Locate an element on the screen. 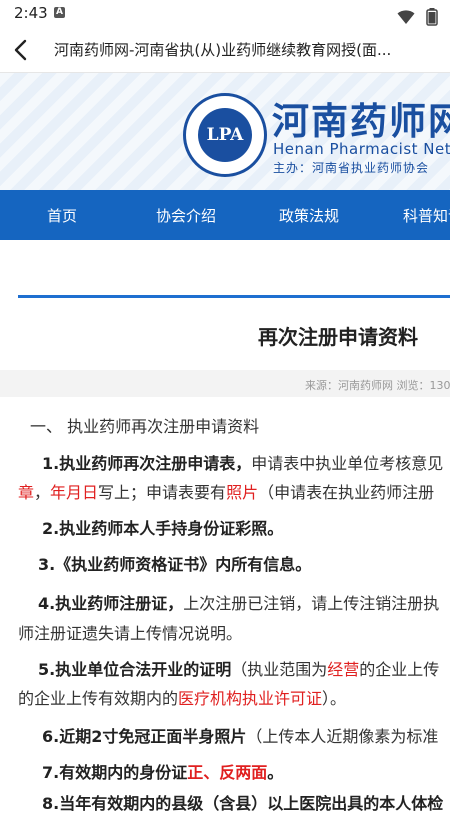 The image size is (450, 814). item-4-line-2: 师注册证遗失请上传情况说明。 is located at coordinates (130, 633).